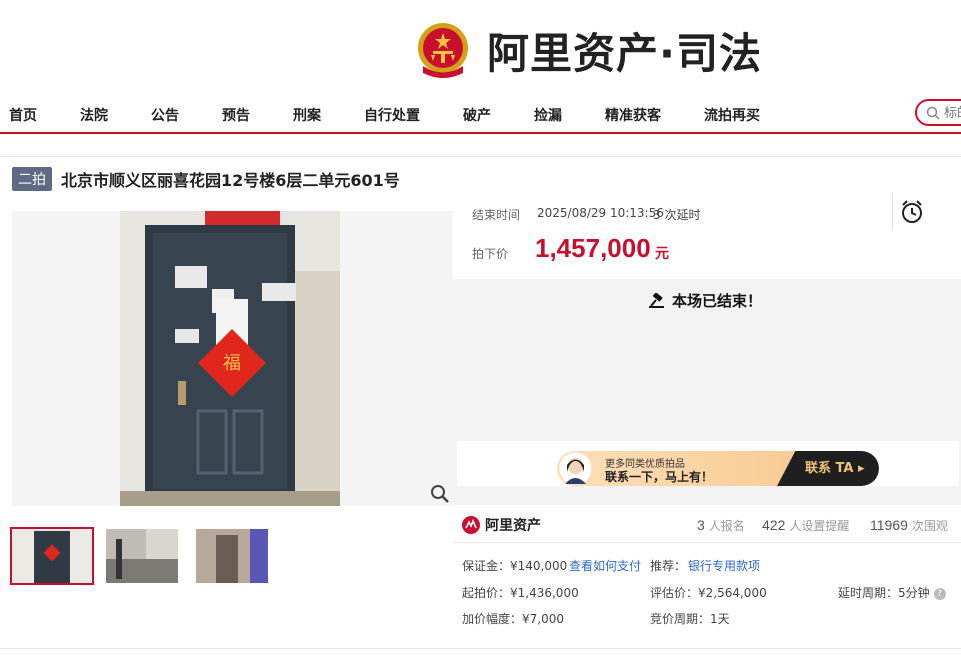 This screenshot has width=961, height=655. I want to click on svg-text: 福, so click(232, 363).